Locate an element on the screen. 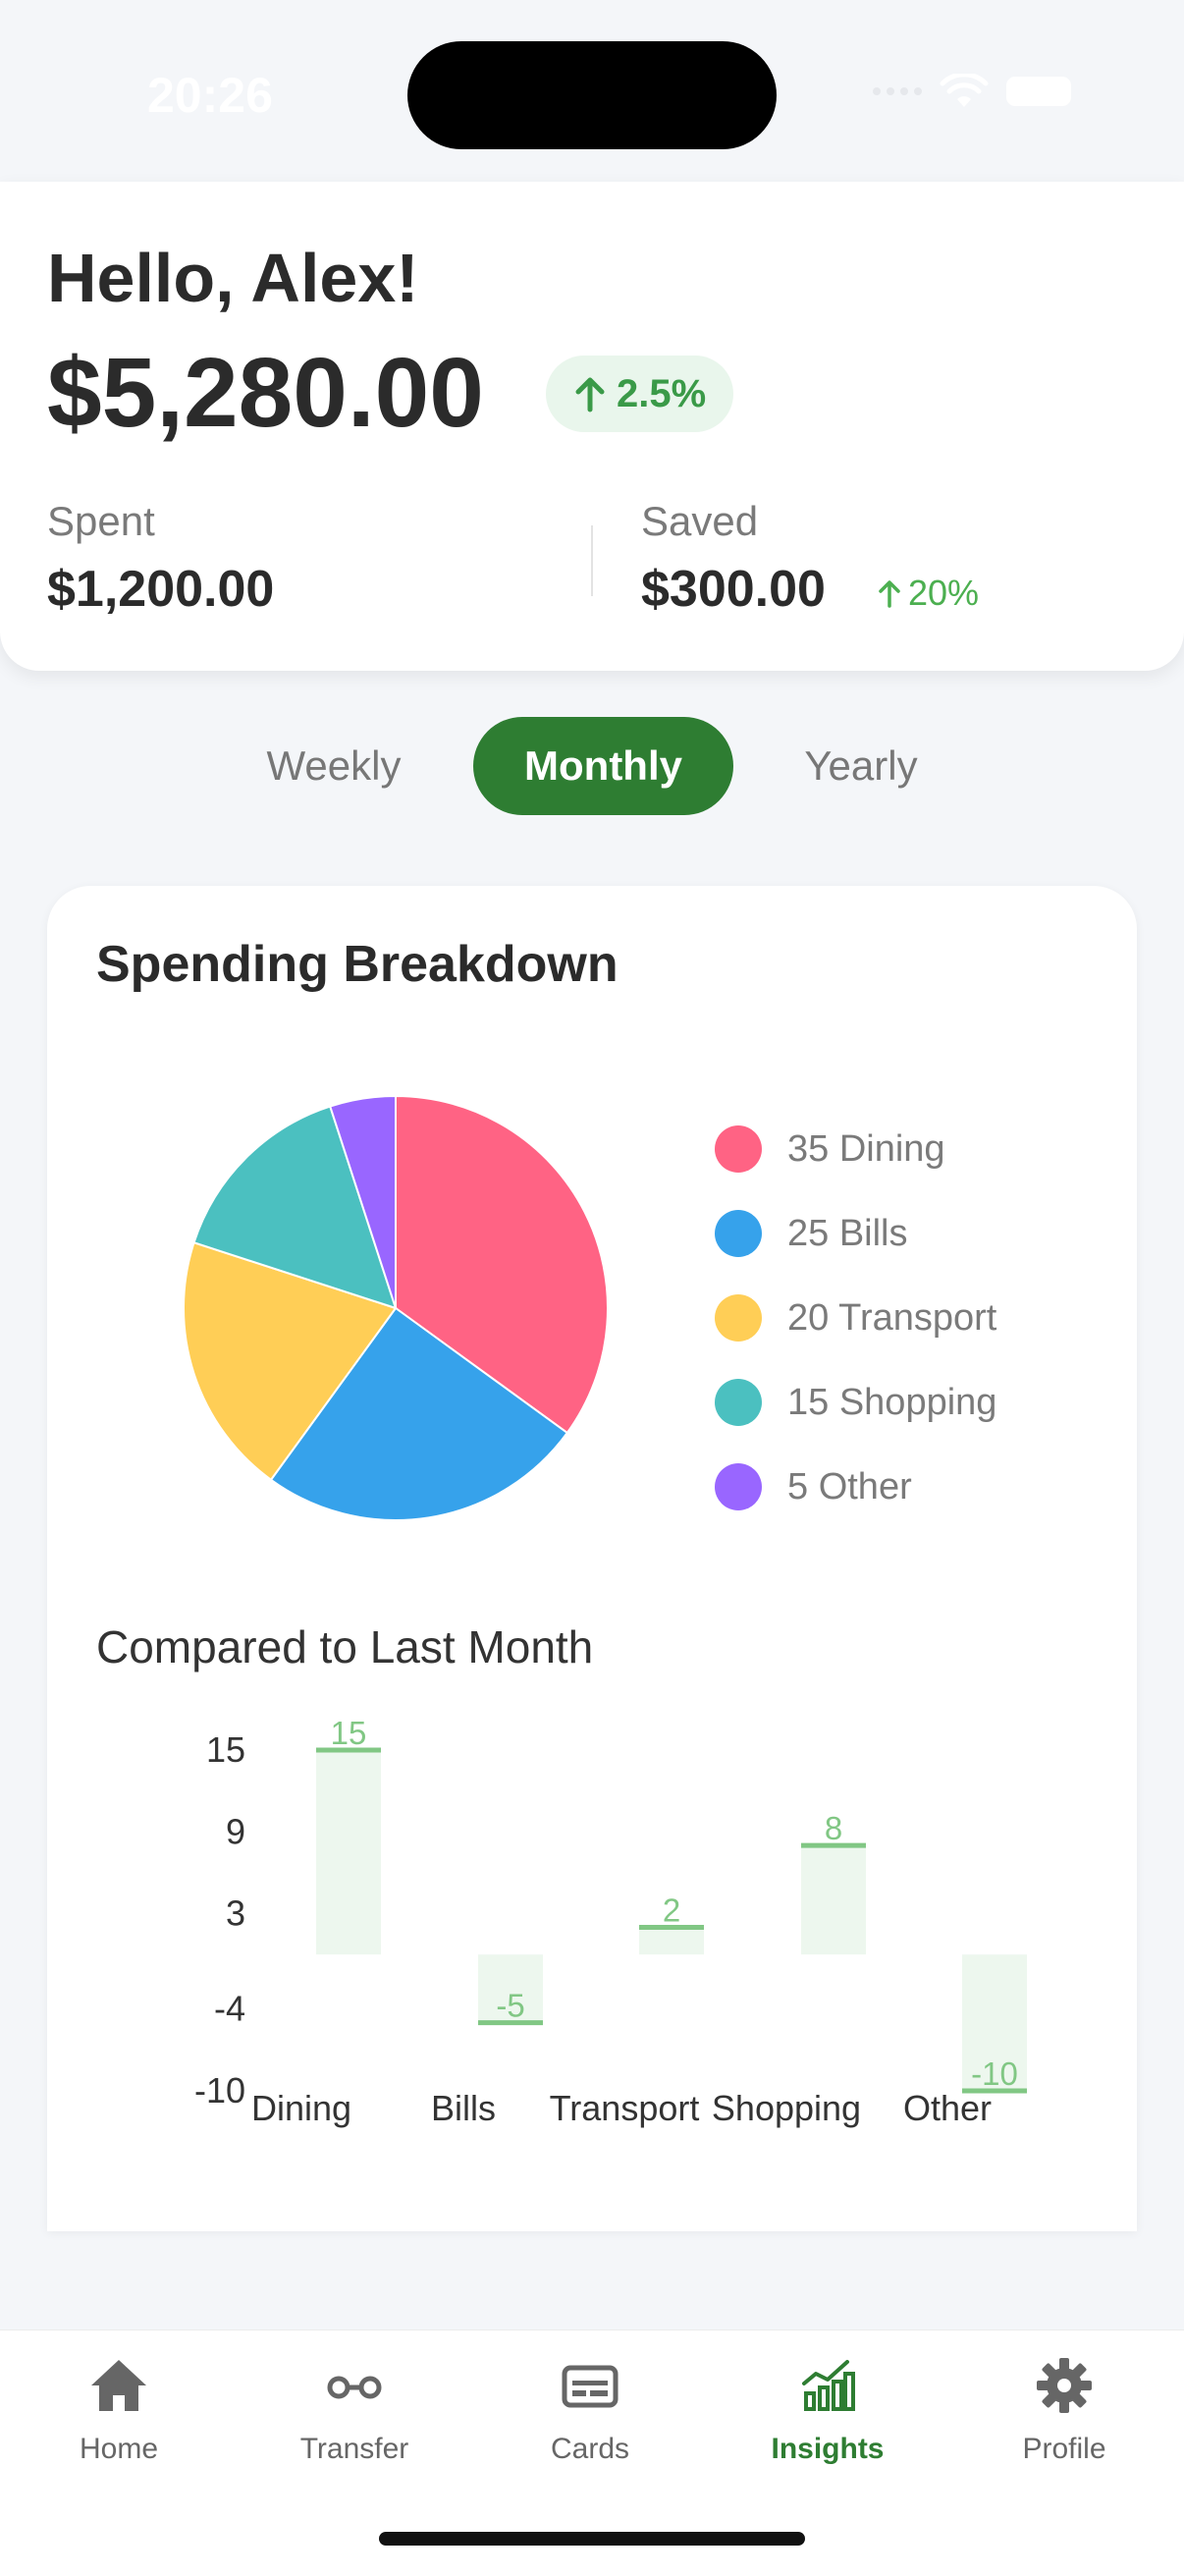  insights-icon is located at coordinates (828, 2385).